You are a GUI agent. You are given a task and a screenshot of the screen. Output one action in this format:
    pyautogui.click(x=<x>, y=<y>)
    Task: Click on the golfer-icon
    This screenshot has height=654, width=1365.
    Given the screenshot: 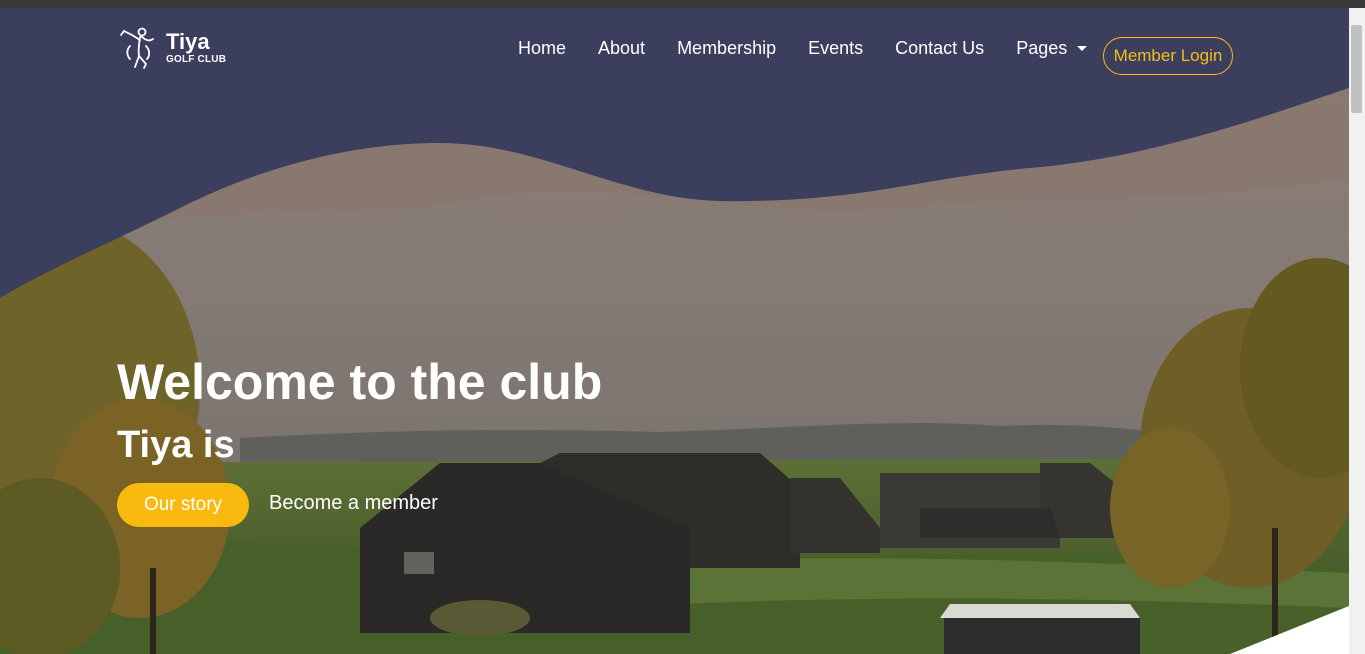 What is the action you would take?
    pyautogui.click(x=137, y=48)
    